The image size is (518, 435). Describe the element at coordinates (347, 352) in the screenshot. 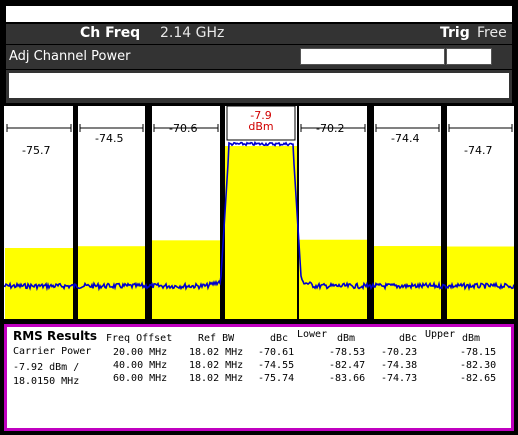

I see `row1-lower-dbm: -78.53` at that location.